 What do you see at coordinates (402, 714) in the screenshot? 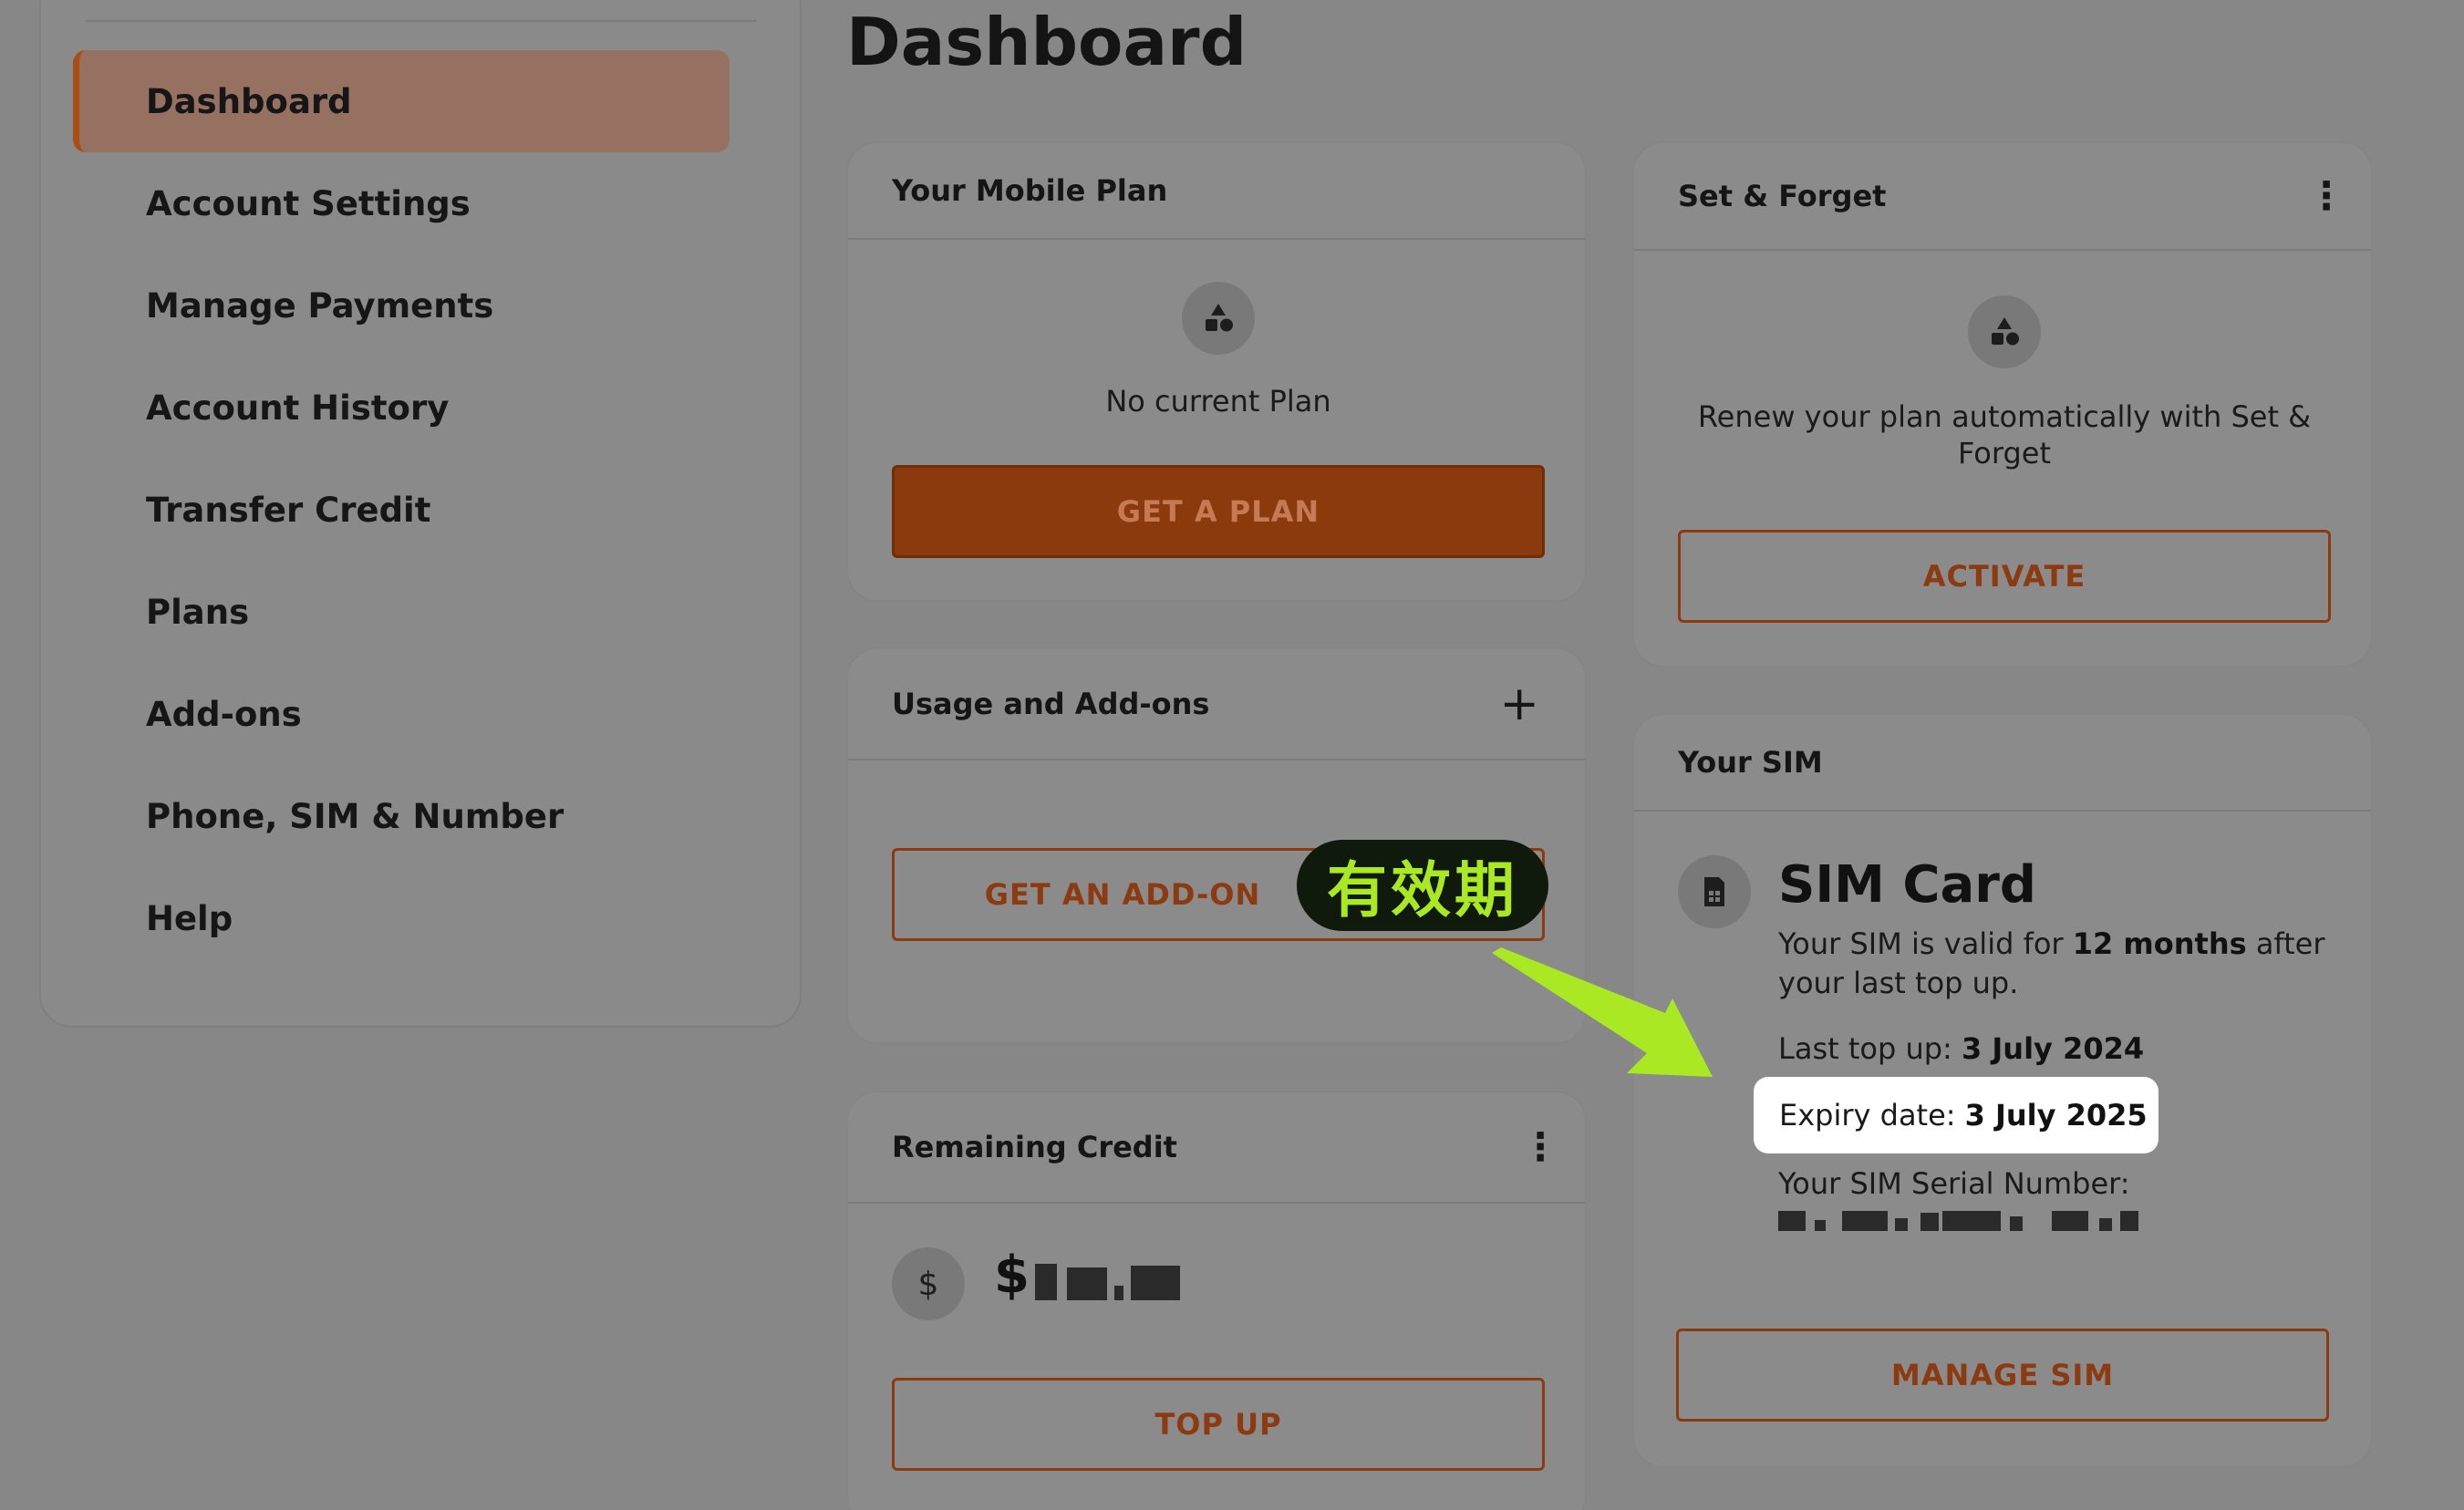
I see `sidebar-item-add-ons: Add-ons` at bounding box center [402, 714].